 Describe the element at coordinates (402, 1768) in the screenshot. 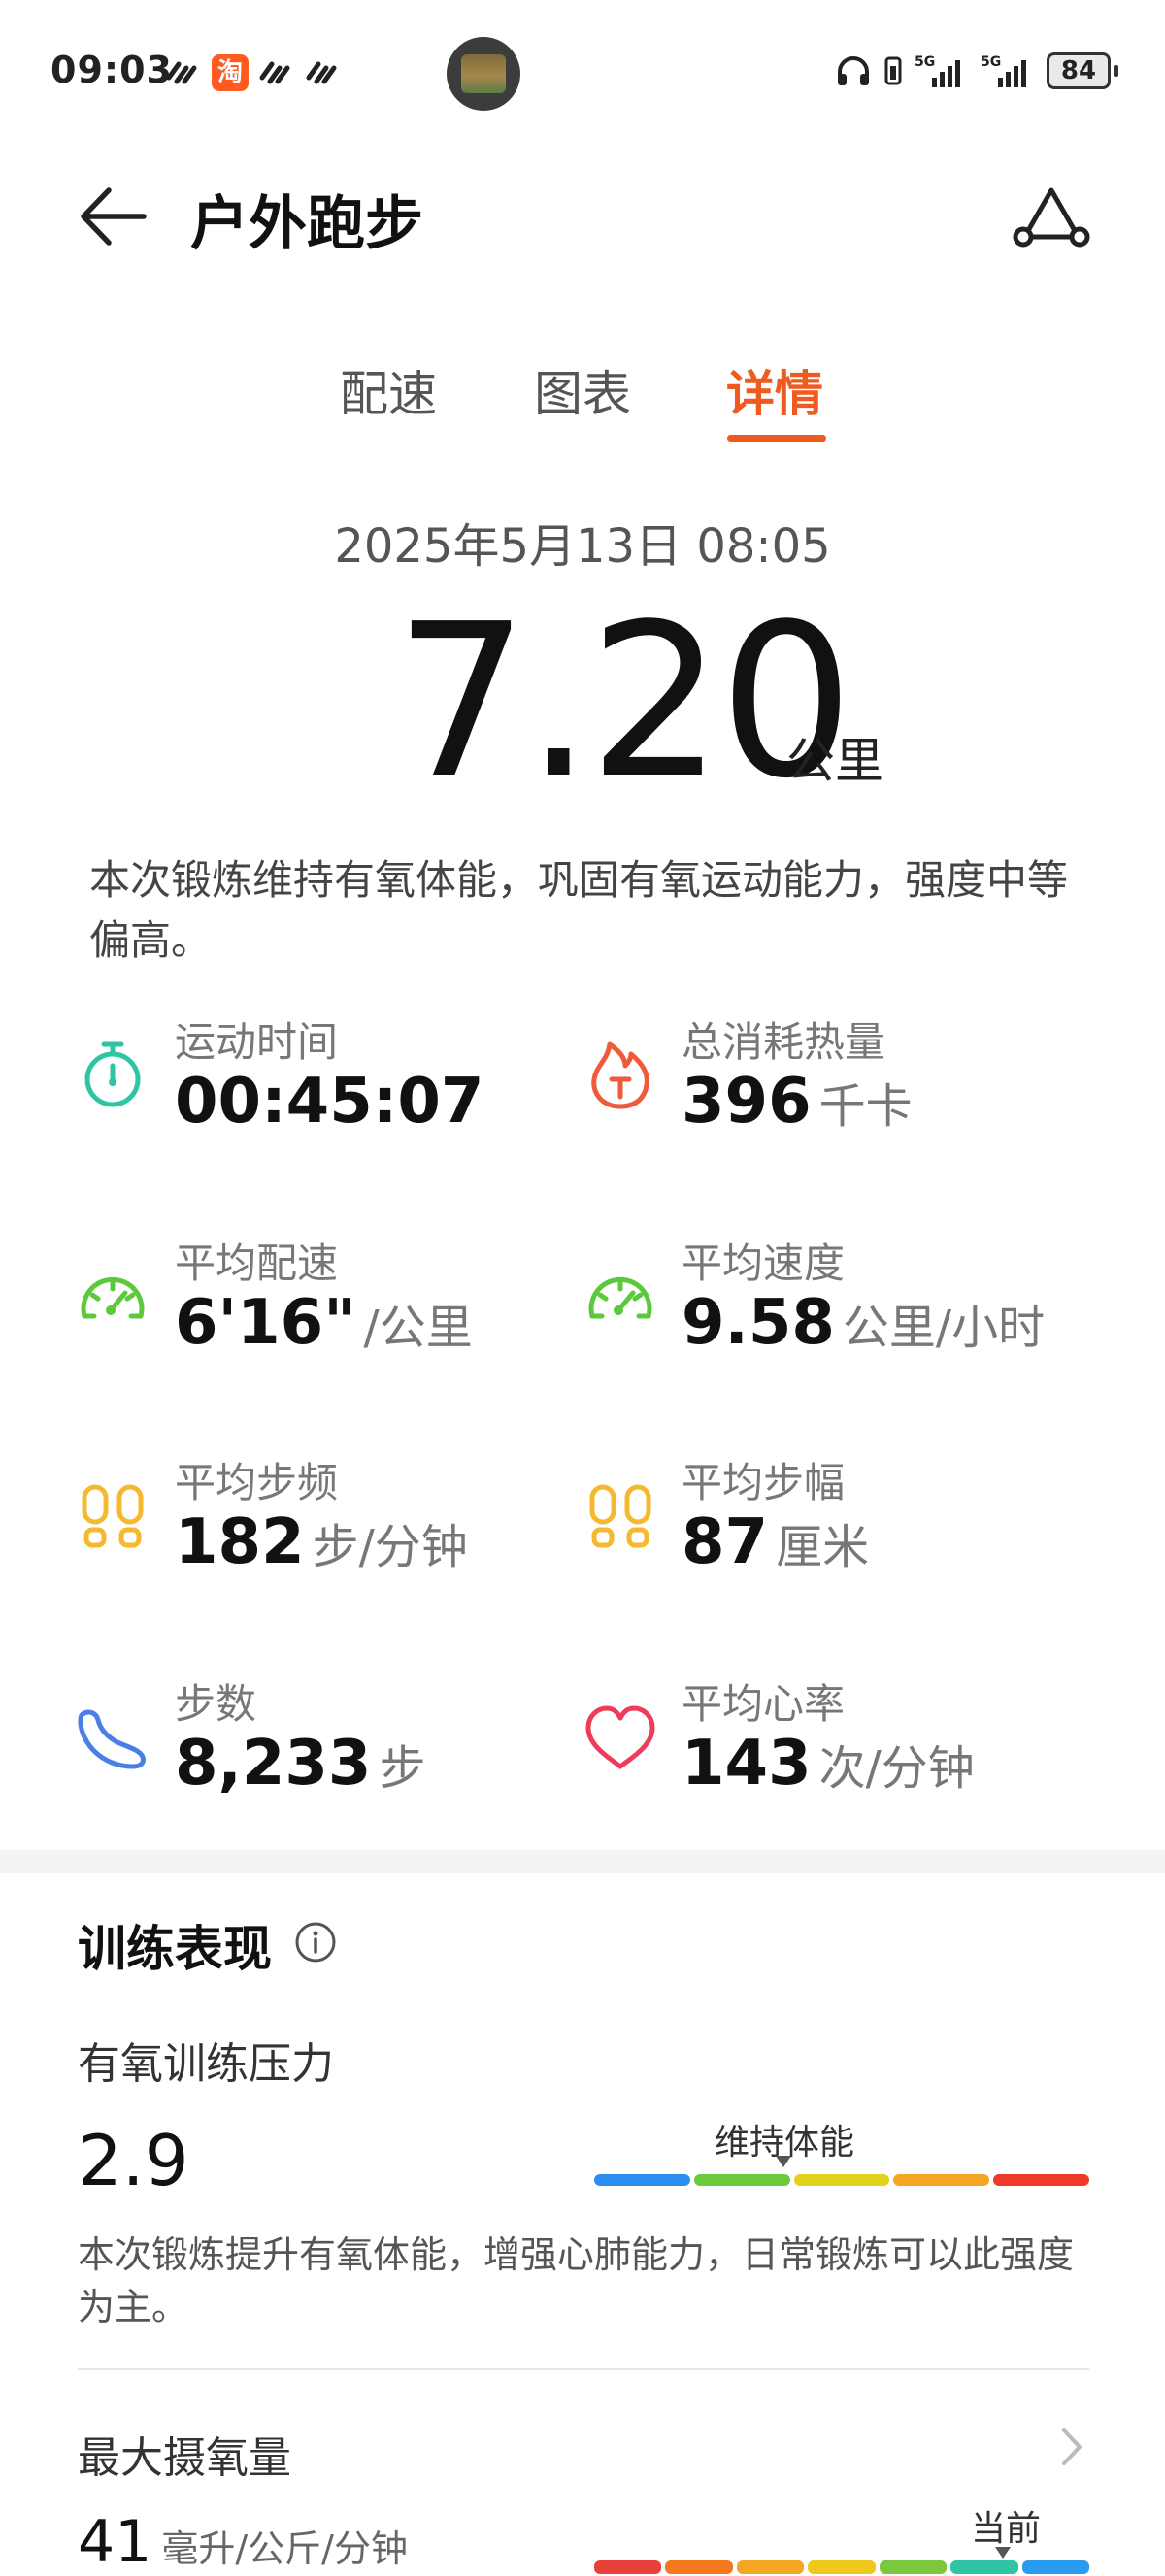

I see `metric-unit: 步` at that location.